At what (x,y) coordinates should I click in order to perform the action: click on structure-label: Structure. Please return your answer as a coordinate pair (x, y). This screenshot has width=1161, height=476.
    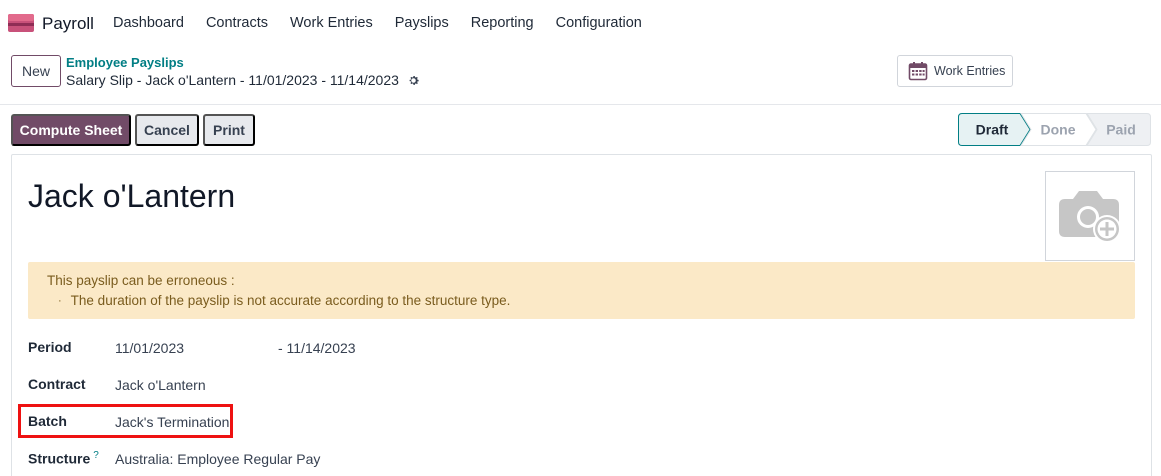
    Looking at the image, I should click on (59, 458).